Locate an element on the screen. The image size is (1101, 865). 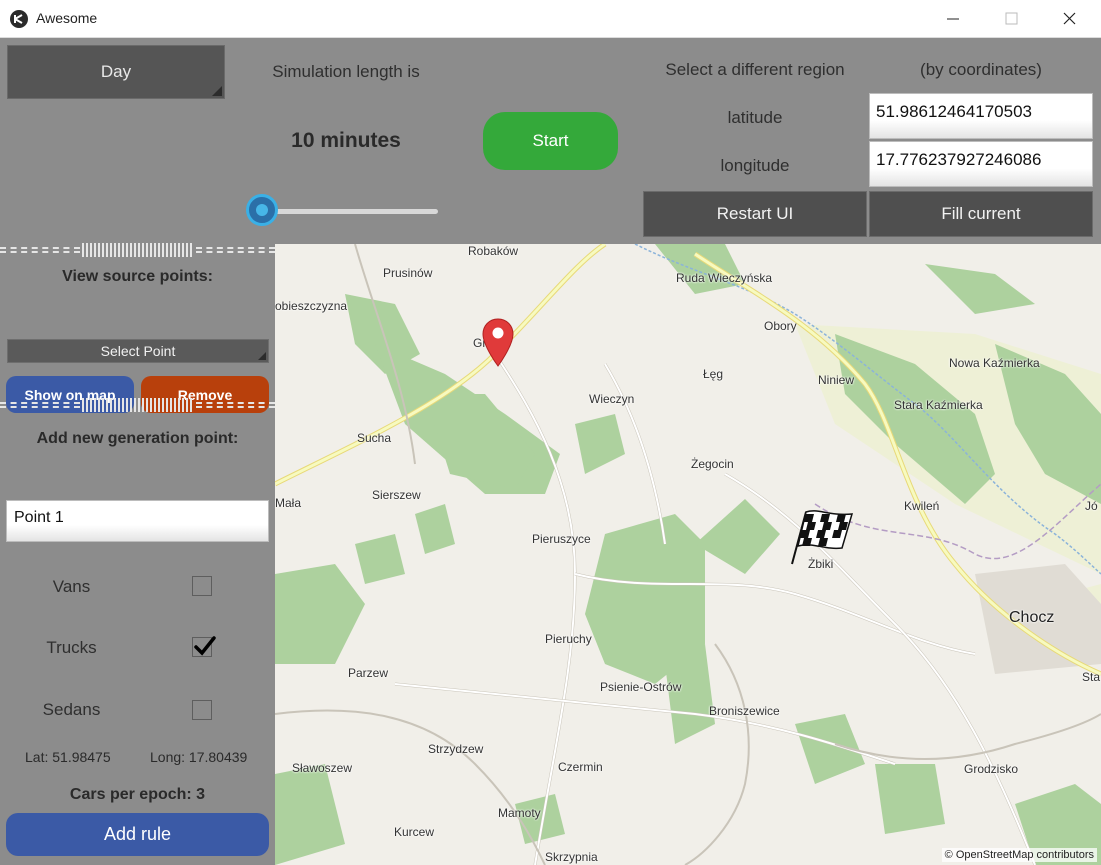
panel-splitter-middle is located at coordinates (137, 405).